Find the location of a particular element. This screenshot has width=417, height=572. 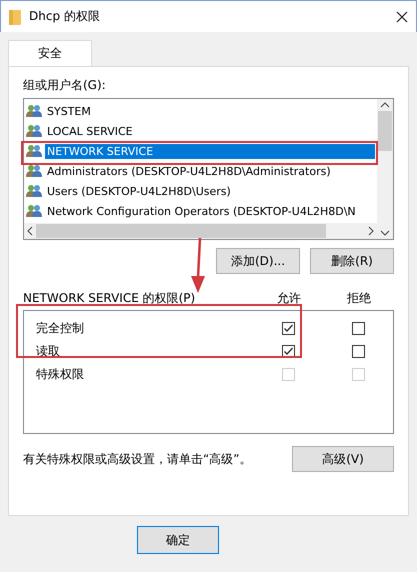

column-header: 拒绝 is located at coordinates (359, 298).